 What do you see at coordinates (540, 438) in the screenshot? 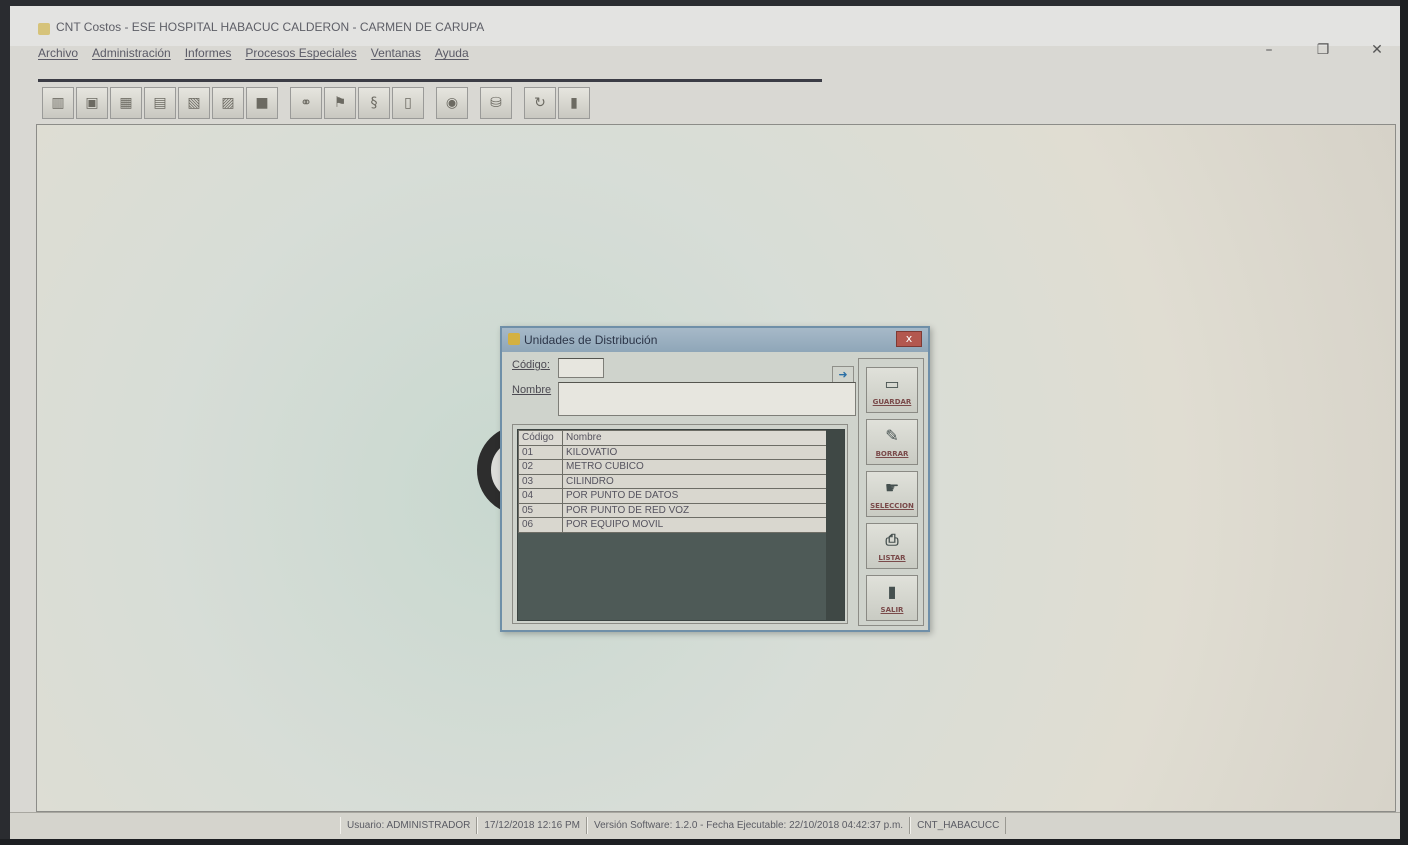
I see `column-header-codigo: Código` at bounding box center [540, 438].